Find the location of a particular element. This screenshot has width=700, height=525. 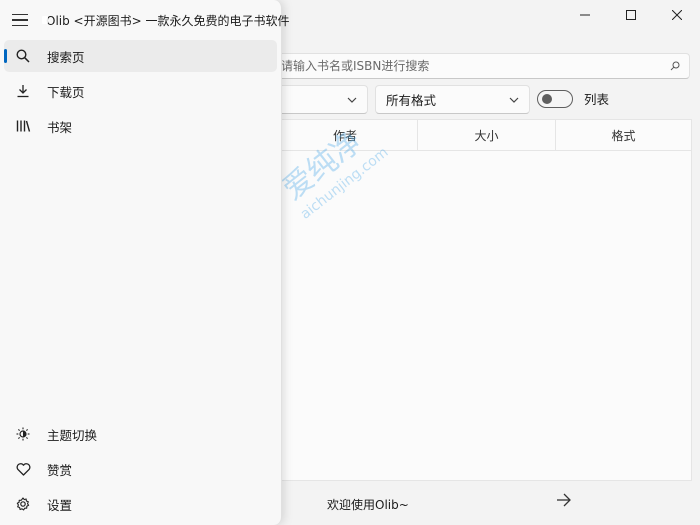

footer-bar: 欢迎使用Olib~ is located at coordinates (491, 503).